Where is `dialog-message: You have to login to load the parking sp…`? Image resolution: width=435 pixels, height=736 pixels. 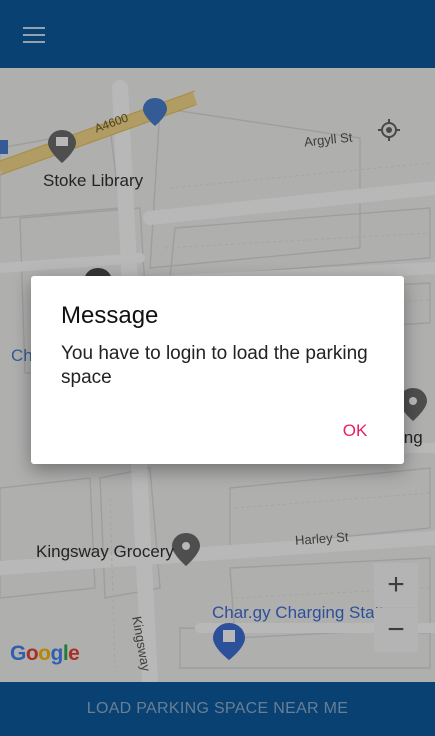 dialog-message: You have to login to load the parking sp… is located at coordinates (214, 365).